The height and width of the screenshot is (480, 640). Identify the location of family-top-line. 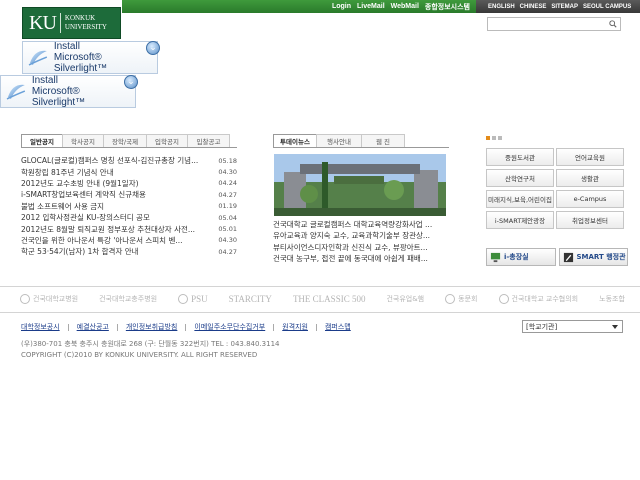
(320, 286).